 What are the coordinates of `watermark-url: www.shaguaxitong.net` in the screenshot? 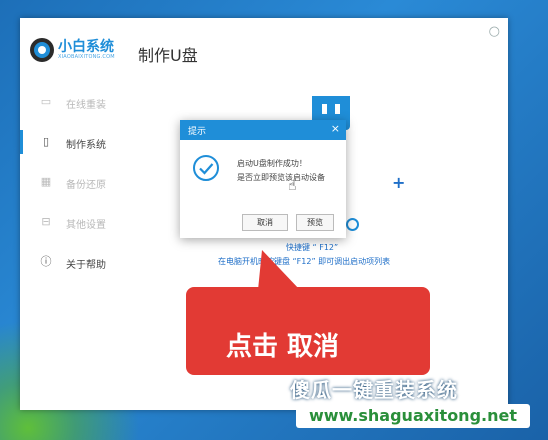 It's located at (413, 416).